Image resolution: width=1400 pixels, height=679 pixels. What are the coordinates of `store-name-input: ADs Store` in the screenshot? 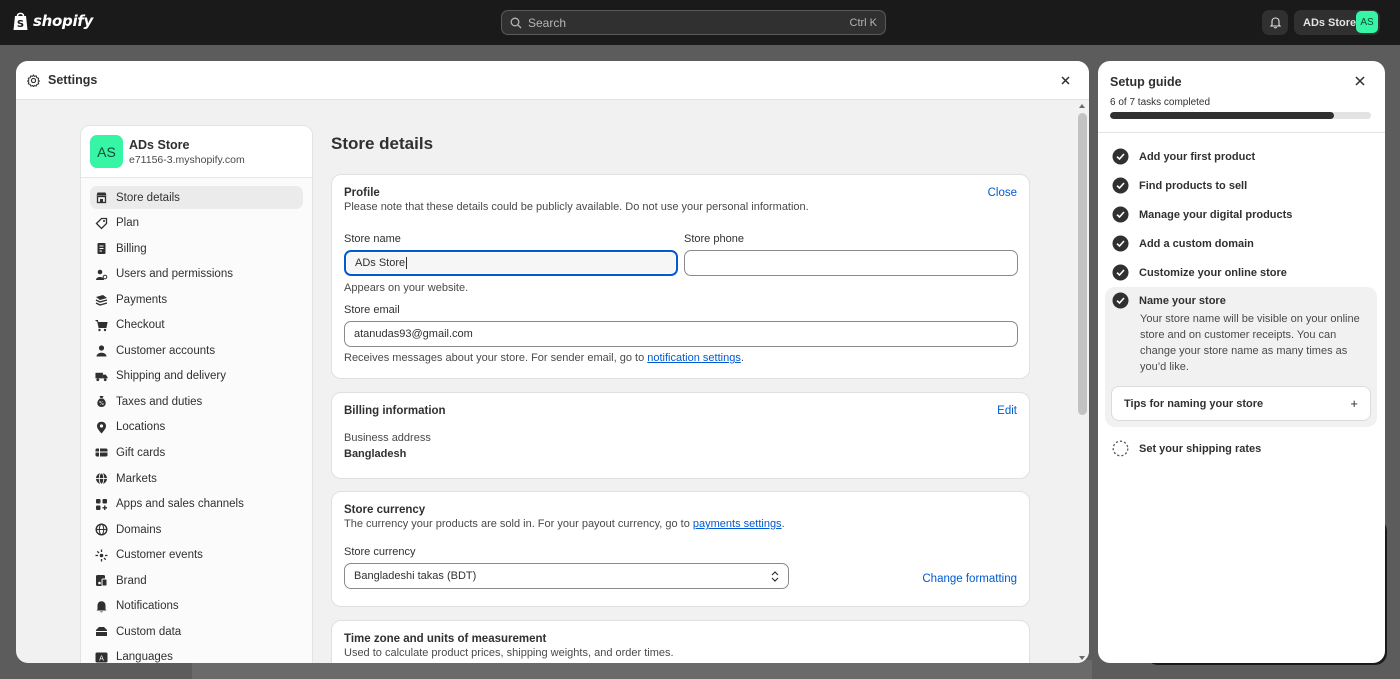 It's located at (511, 263).